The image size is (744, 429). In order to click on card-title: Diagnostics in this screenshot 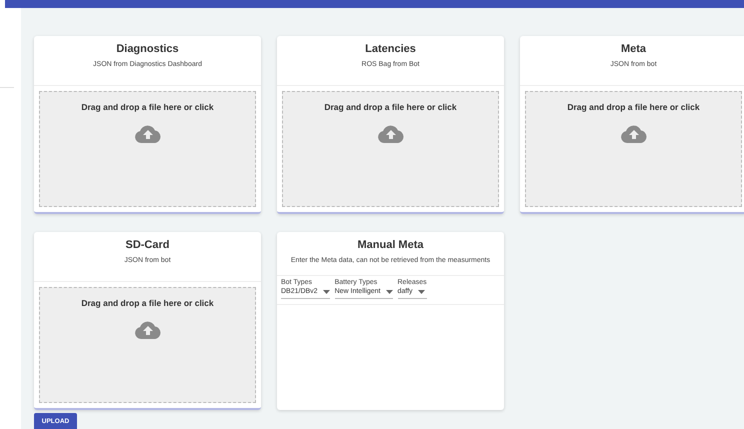, I will do `click(147, 49)`.